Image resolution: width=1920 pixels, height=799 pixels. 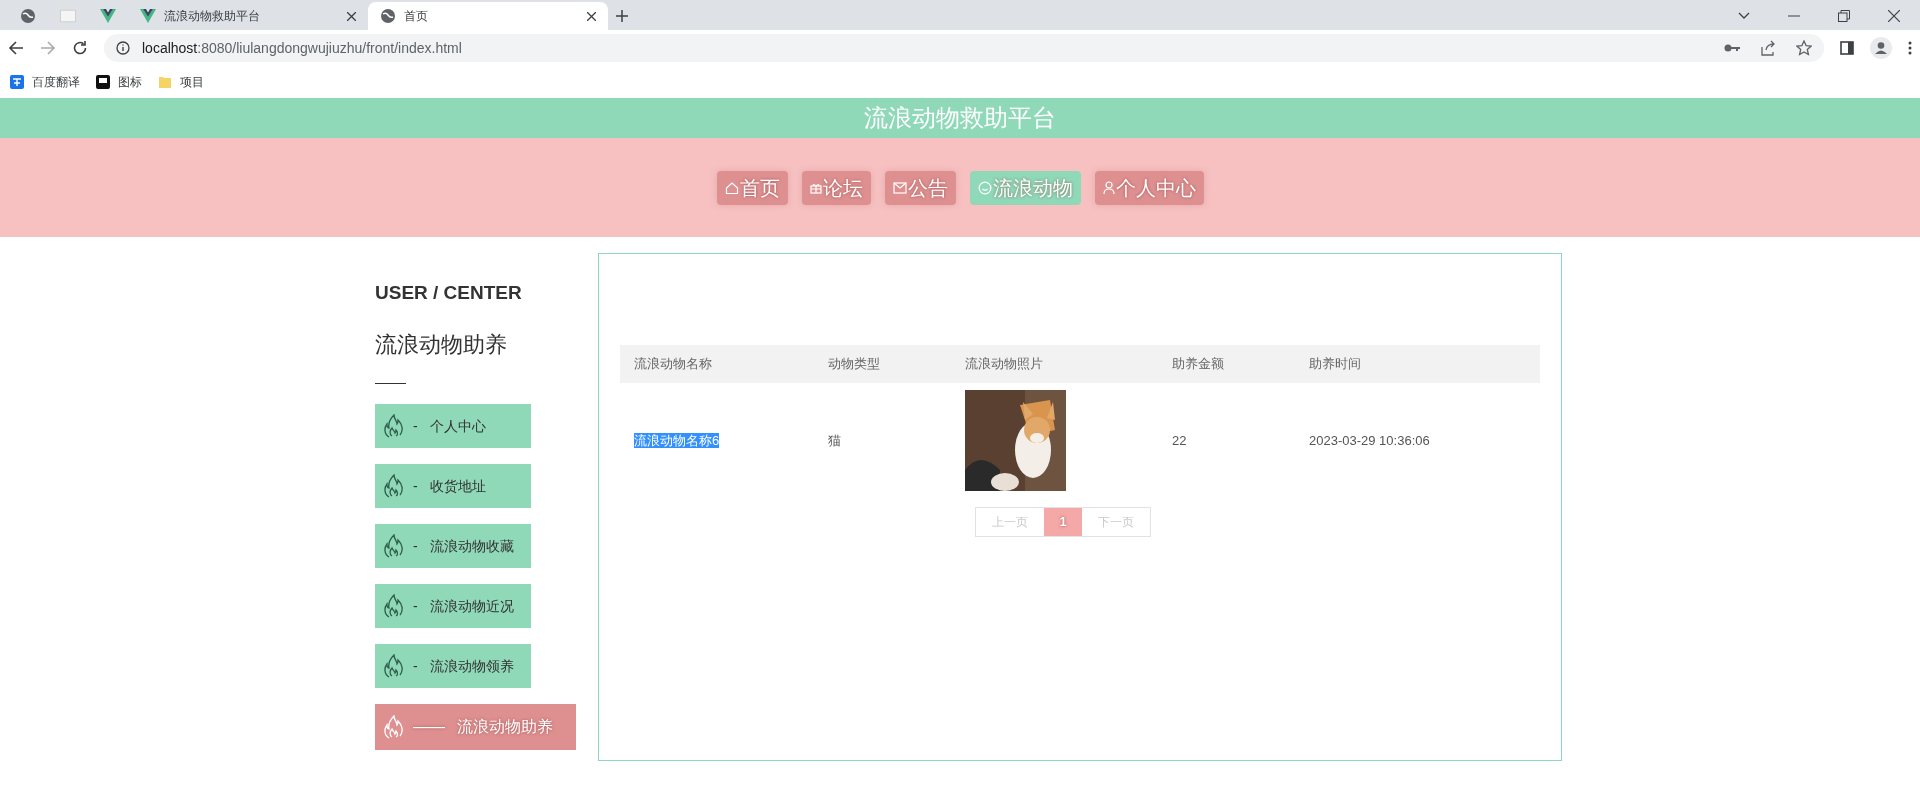 I want to click on home-icon, so click(x=731, y=187).